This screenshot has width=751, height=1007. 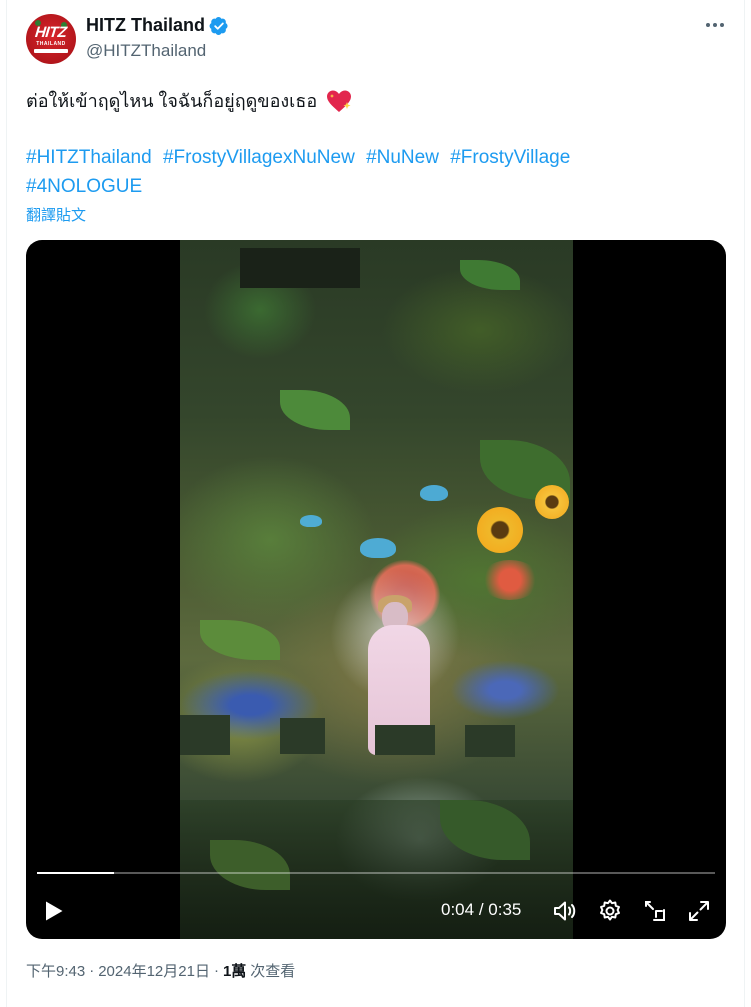 What do you see at coordinates (55, 970) in the screenshot?
I see `tweet-time: 下午9:43` at bounding box center [55, 970].